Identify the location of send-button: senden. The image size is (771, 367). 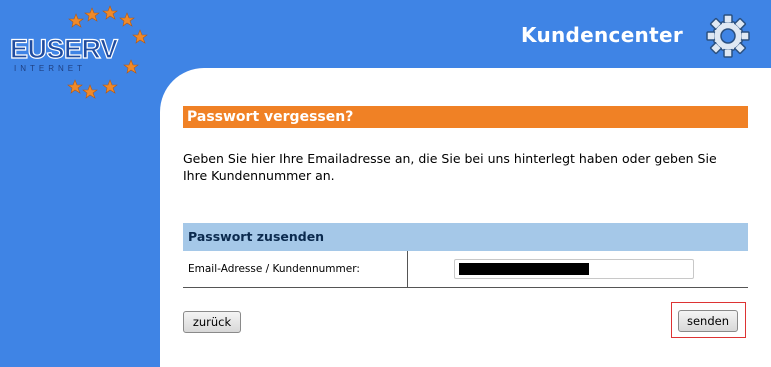
(708, 321).